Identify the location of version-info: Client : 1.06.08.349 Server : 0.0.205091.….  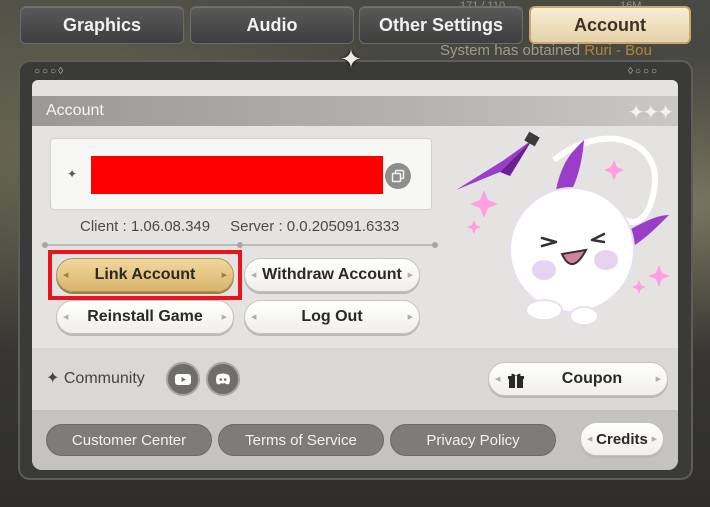
(239, 226).